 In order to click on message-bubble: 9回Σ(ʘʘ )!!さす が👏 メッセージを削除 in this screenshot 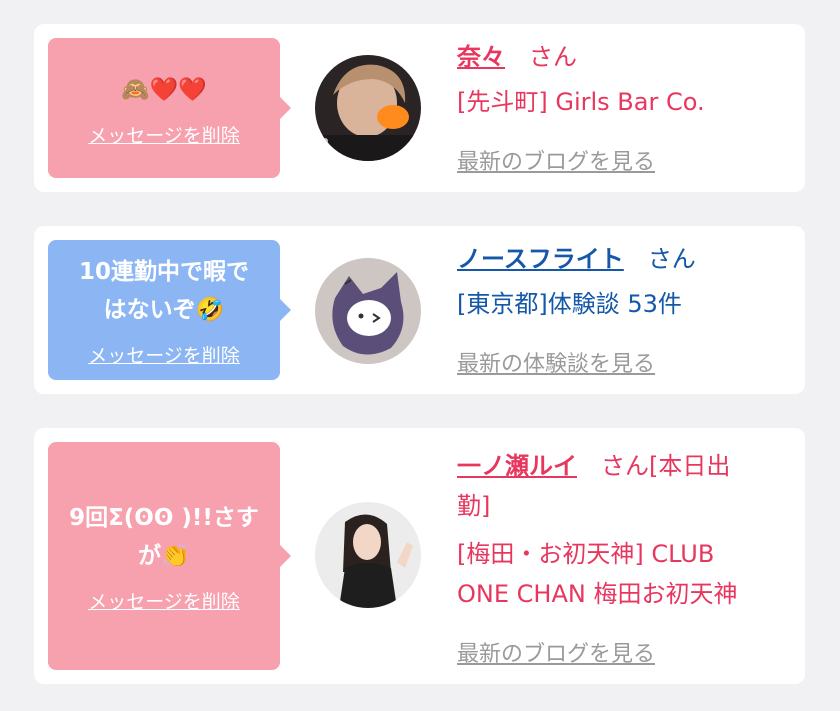, I will do `click(169, 556)`.